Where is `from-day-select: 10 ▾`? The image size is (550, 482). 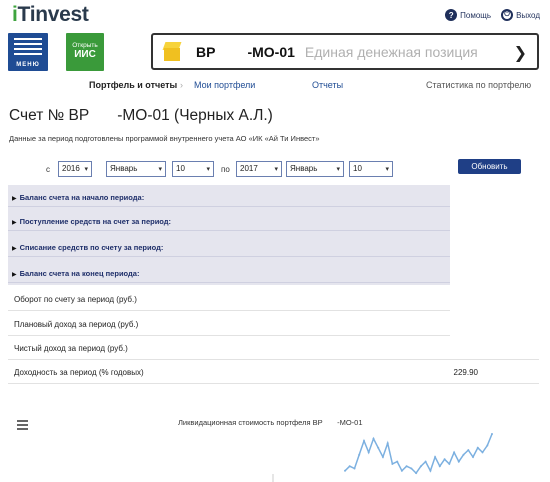 from-day-select: 10 ▾ is located at coordinates (193, 169).